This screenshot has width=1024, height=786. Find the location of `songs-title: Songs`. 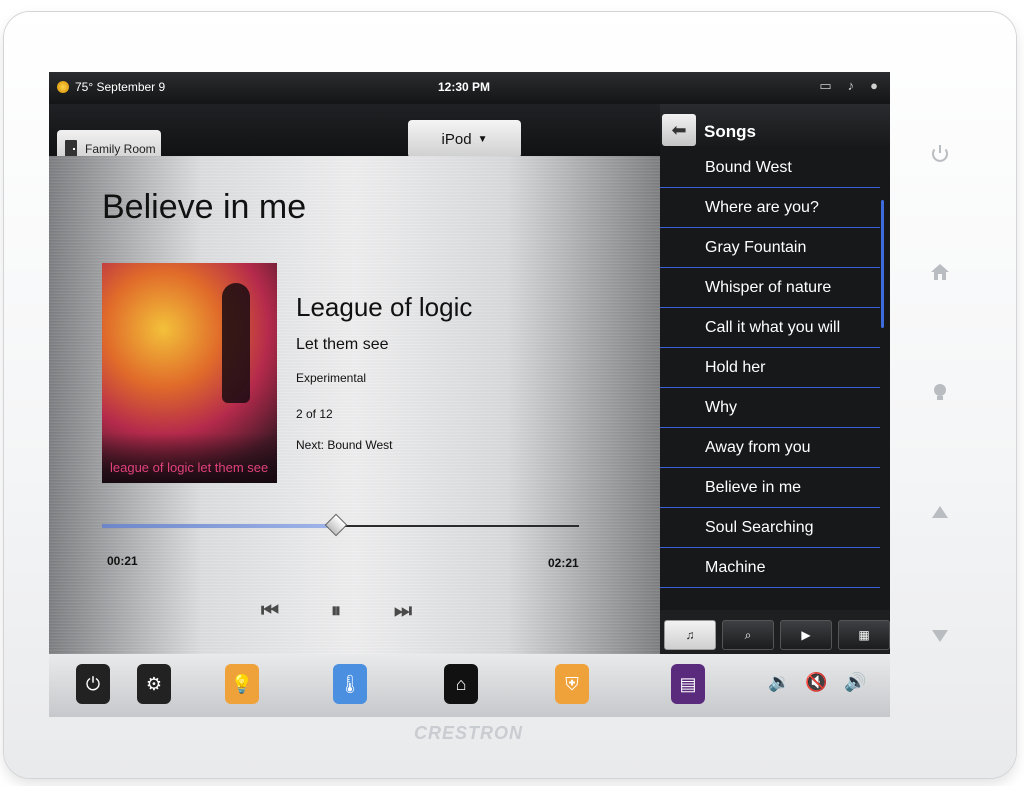

songs-title: Songs is located at coordinates (730, 131).